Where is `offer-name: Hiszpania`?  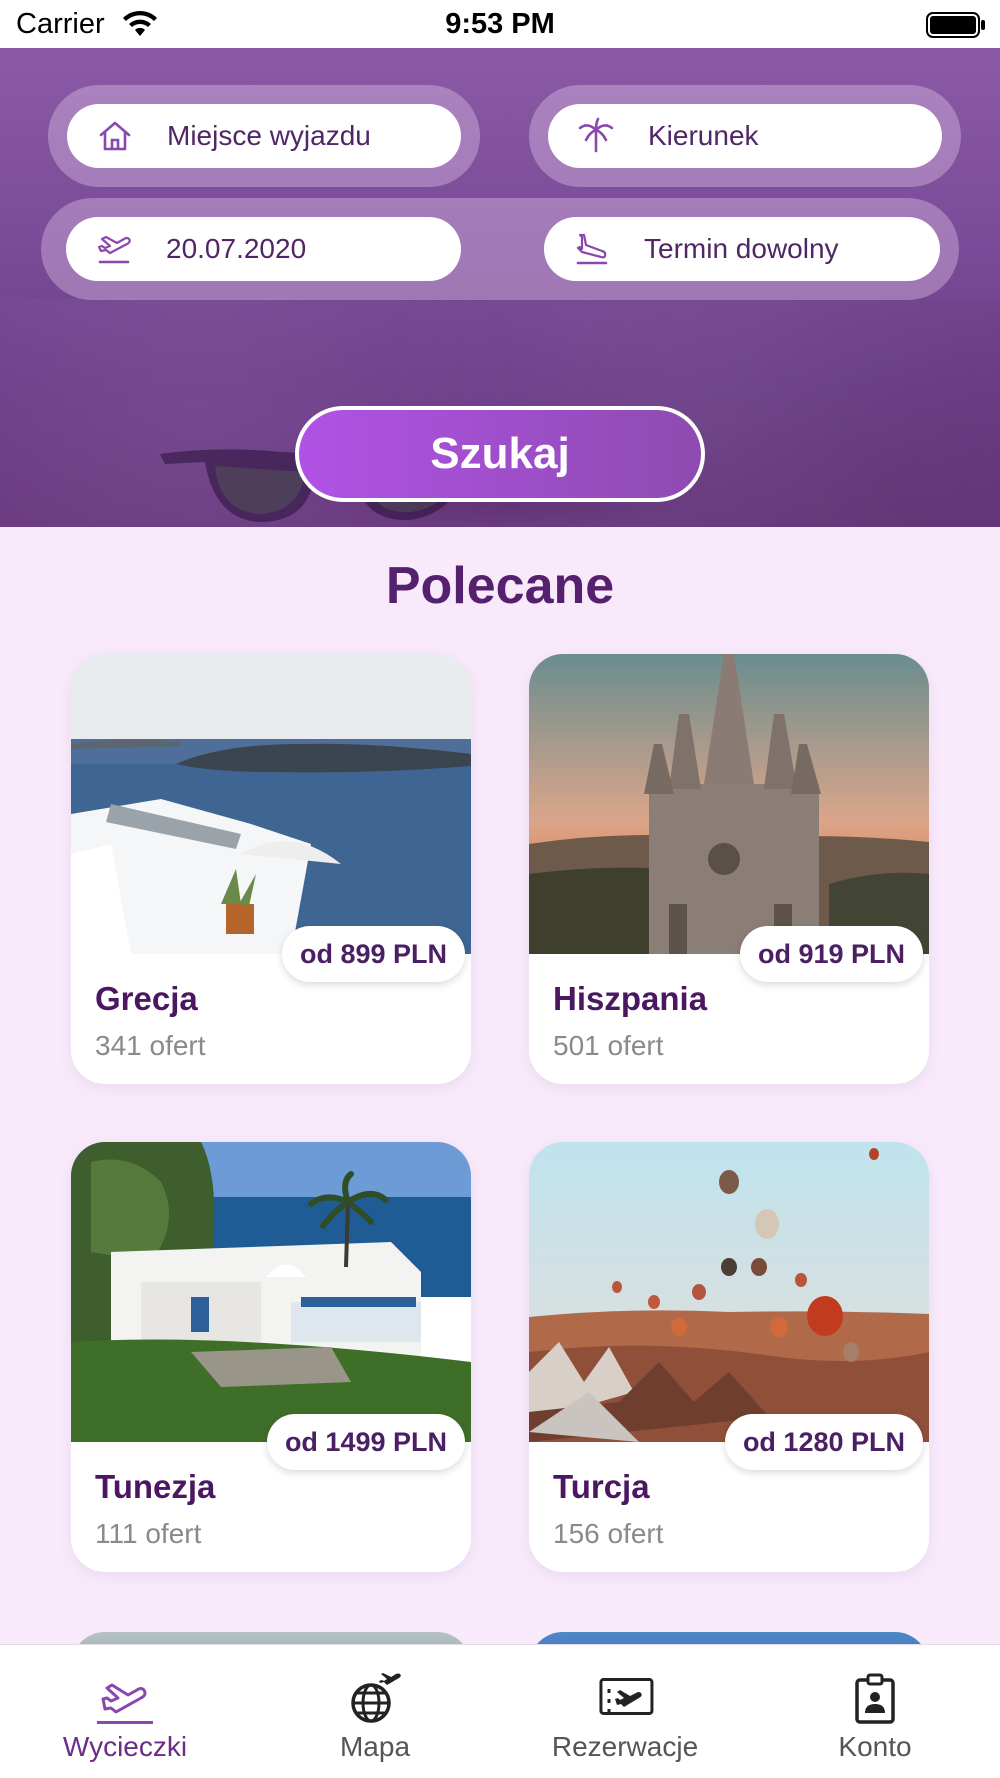
offer-name: Hiszpania is located at coordinates (630, 998).